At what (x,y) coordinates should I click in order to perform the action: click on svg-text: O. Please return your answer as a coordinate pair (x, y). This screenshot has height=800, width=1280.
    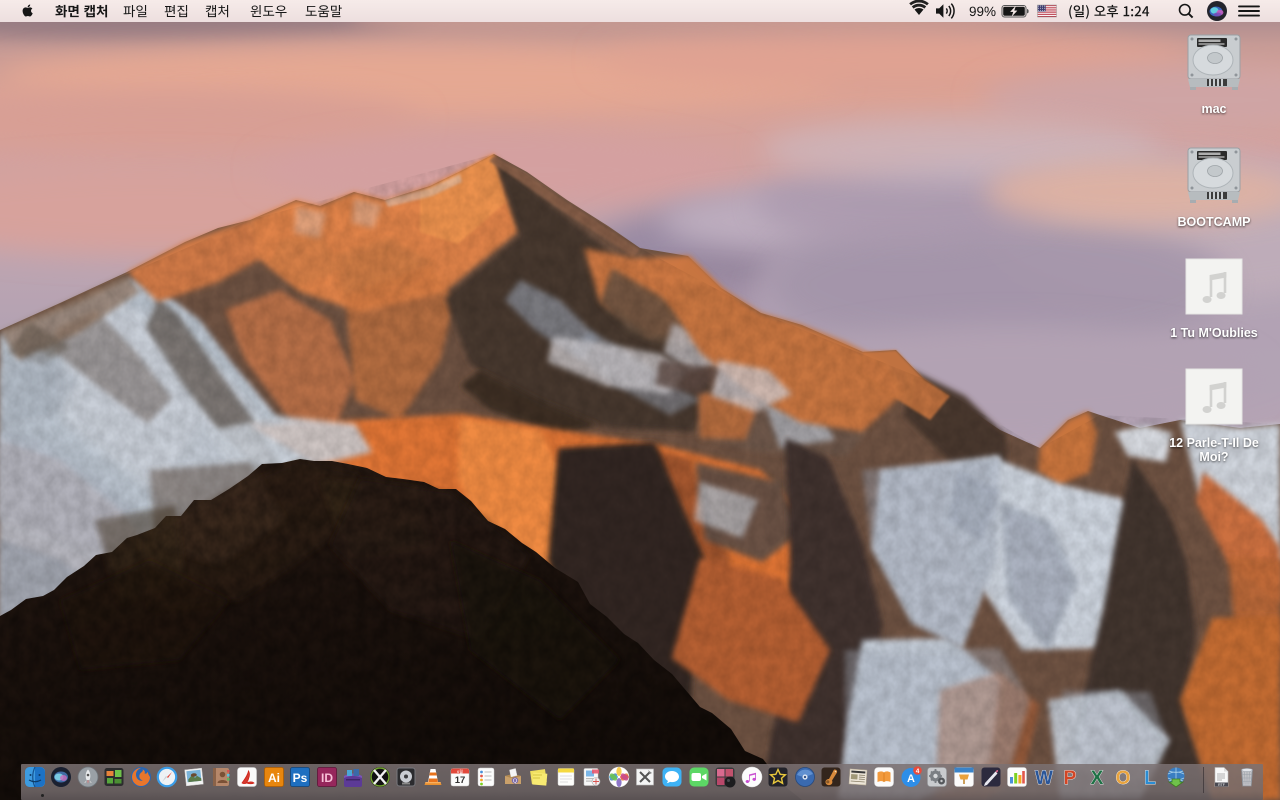
    Looking at the image, I should click on (1123, 778).